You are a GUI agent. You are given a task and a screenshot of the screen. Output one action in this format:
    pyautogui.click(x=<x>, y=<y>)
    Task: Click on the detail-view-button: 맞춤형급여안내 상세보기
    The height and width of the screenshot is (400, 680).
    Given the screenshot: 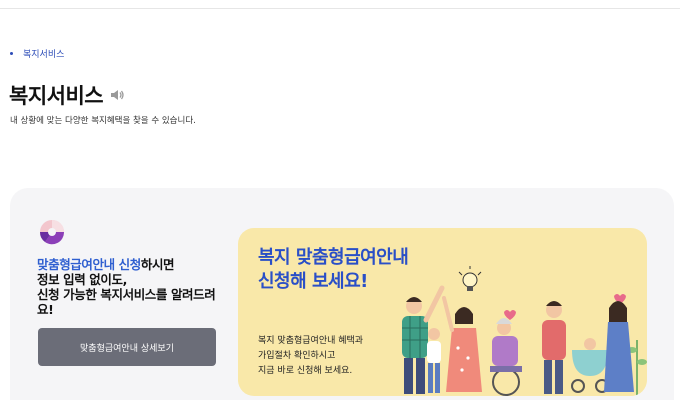 What is the action you would take?
    pyautogui.click(x=127, y=347)
    